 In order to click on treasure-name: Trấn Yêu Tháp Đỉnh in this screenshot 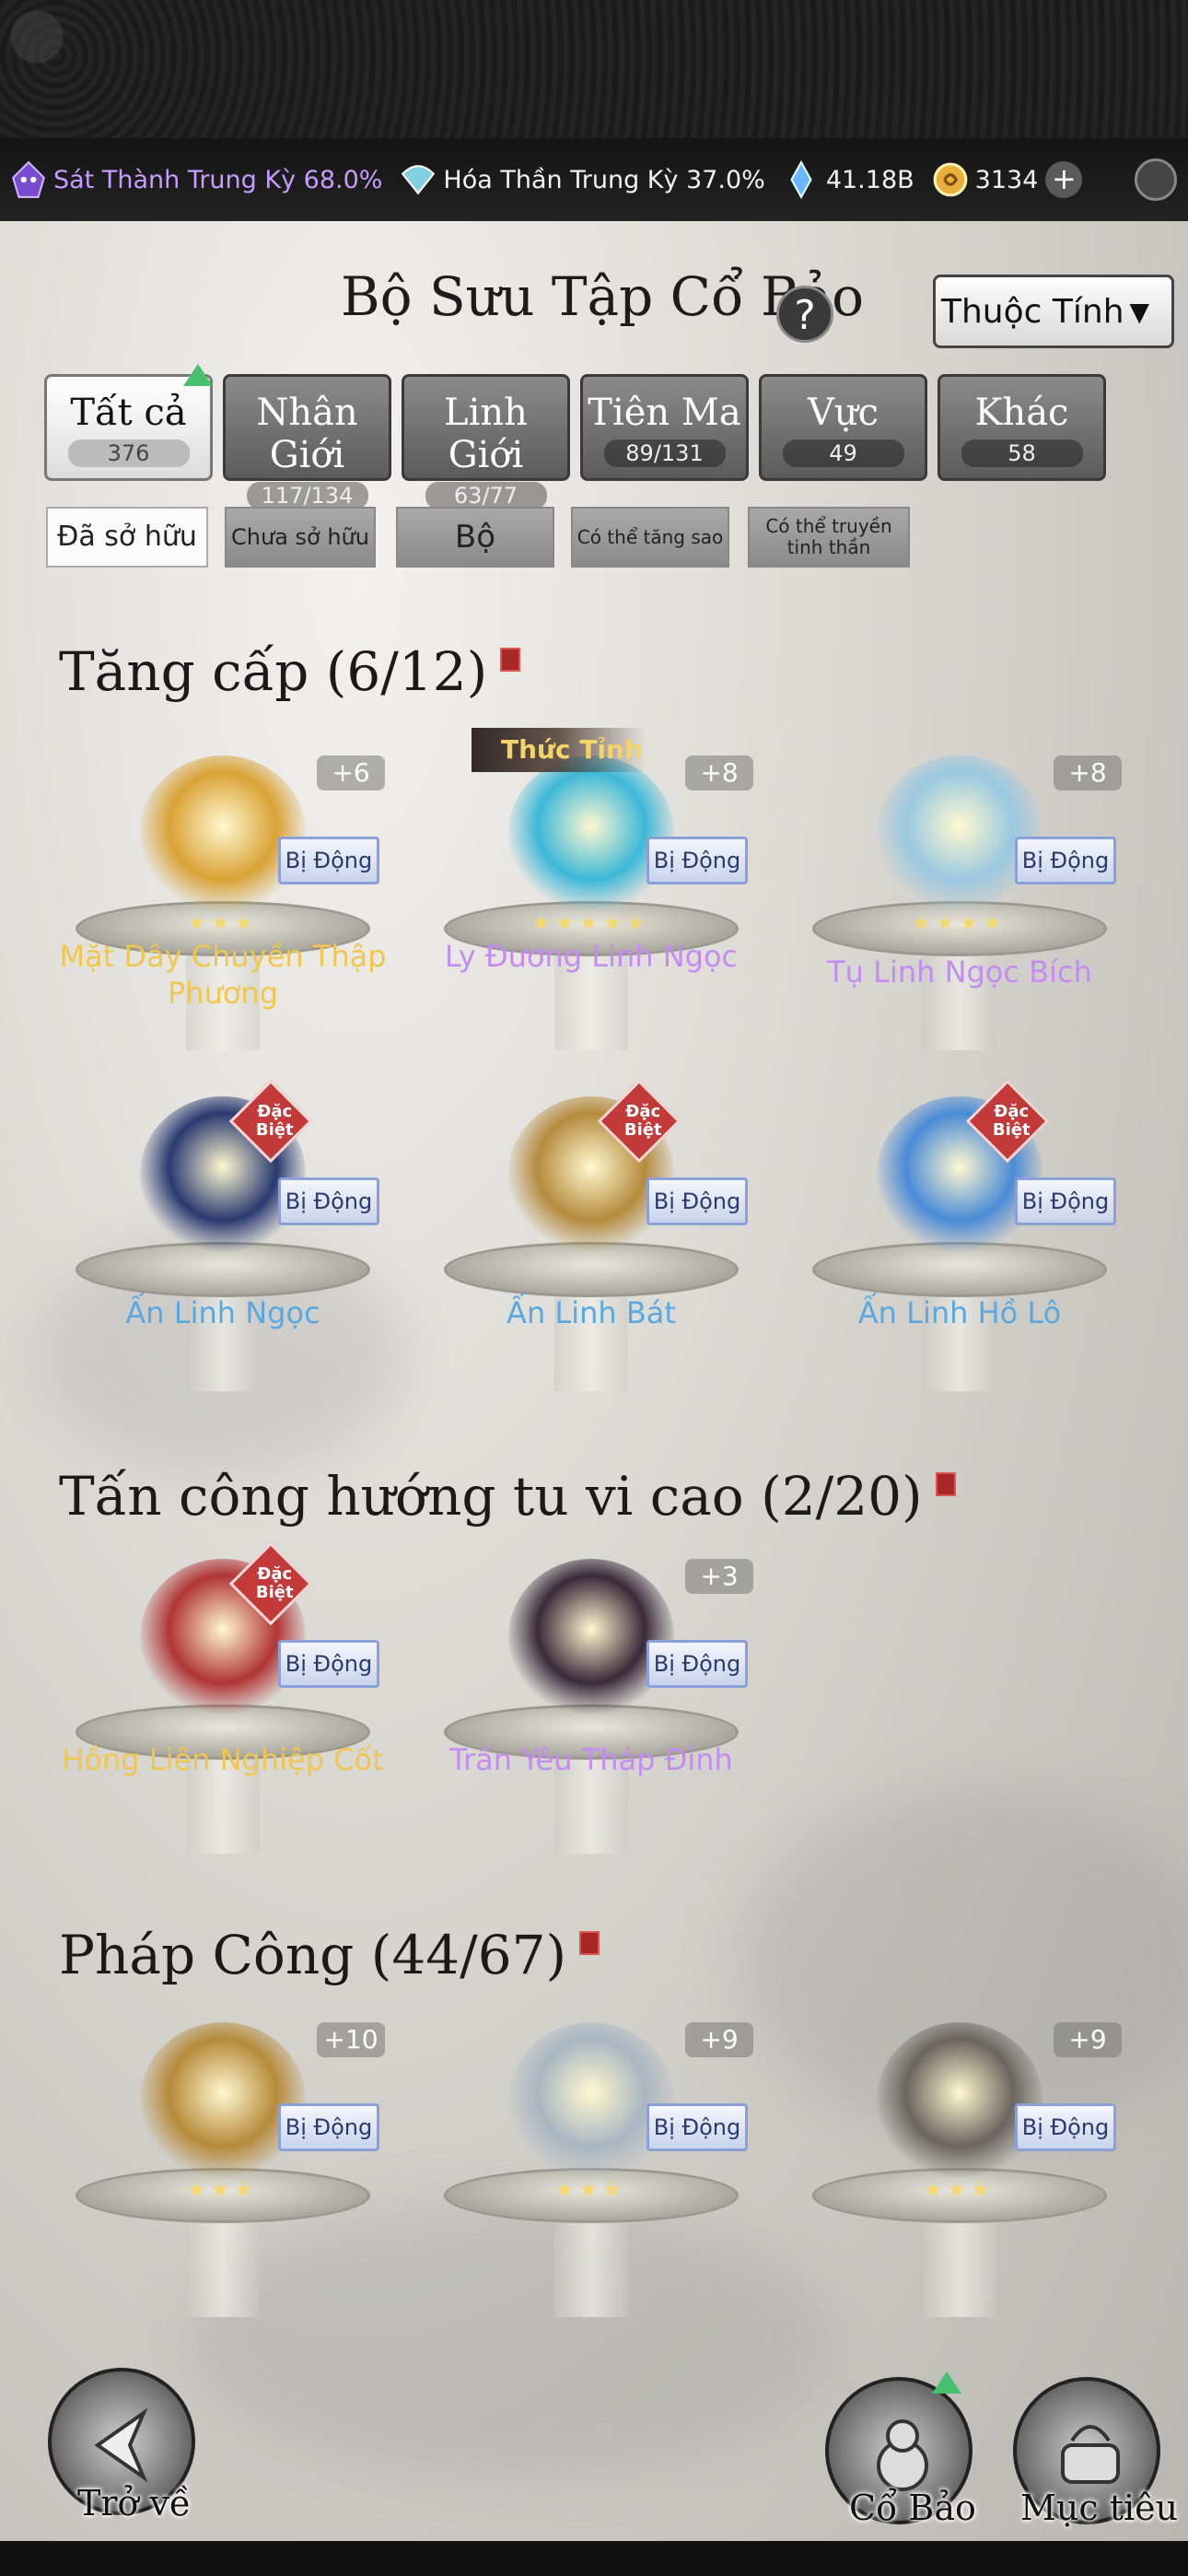, I will do `click(591, 1759)`.